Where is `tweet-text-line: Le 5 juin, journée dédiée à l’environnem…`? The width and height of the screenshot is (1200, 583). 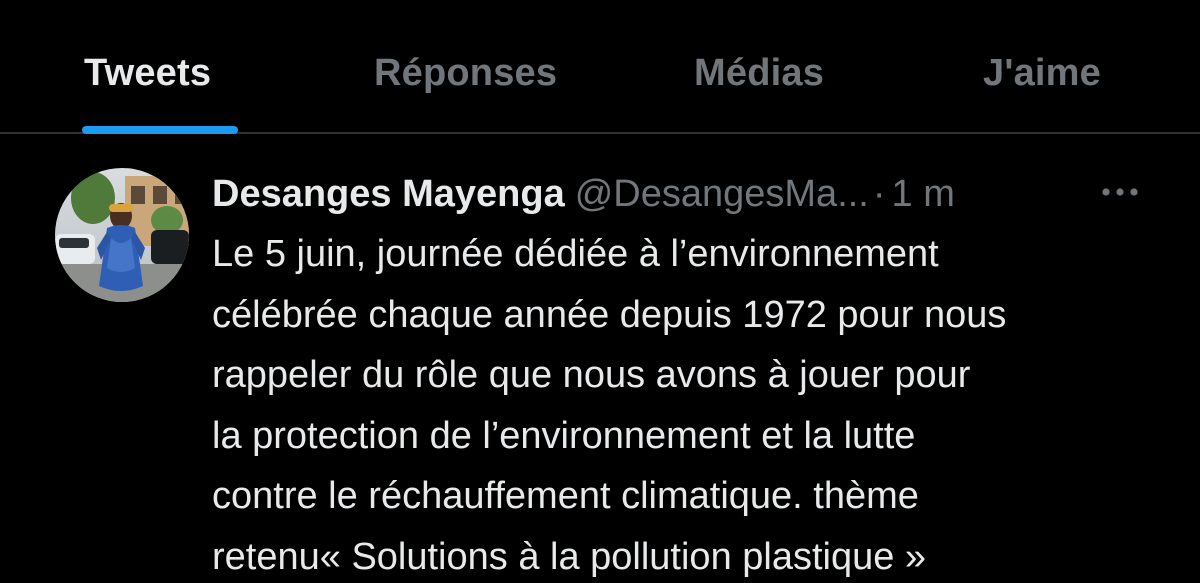 tweet-text-line: Le 5 juin, journée dédiée à l’environnem… is located at coordinates (575, 254).